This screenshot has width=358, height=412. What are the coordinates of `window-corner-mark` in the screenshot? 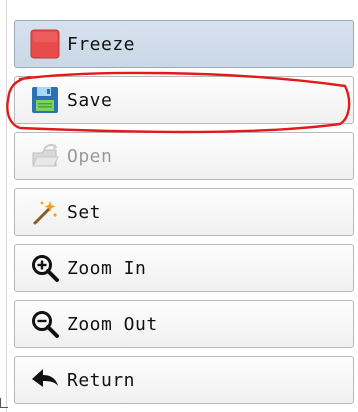 It's located at (4, 403).